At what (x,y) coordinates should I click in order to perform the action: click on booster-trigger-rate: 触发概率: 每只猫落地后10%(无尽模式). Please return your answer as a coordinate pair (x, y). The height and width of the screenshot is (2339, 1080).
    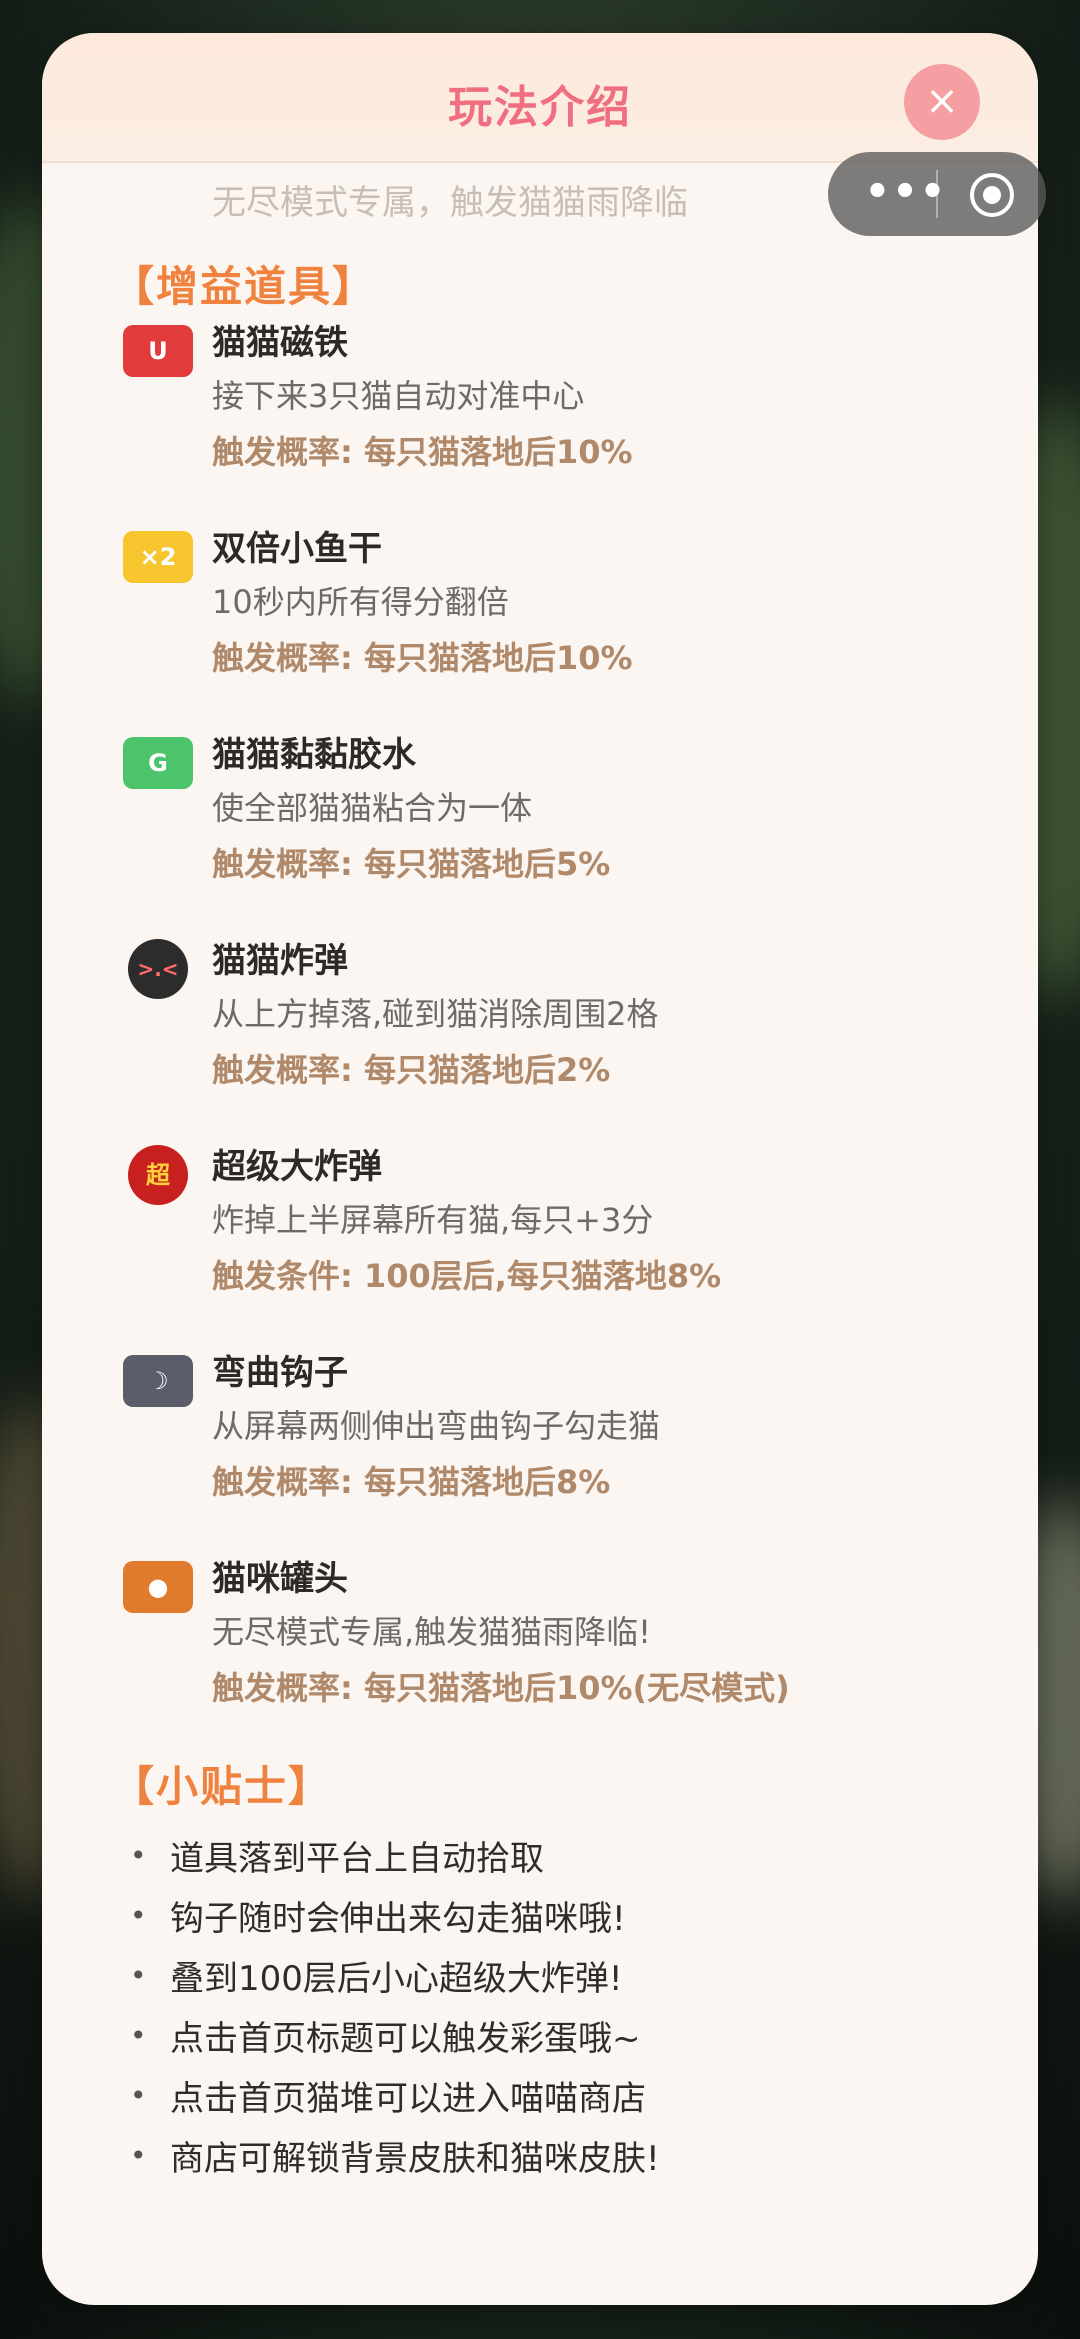
    Looking at the image, I should click on (501, 1688).